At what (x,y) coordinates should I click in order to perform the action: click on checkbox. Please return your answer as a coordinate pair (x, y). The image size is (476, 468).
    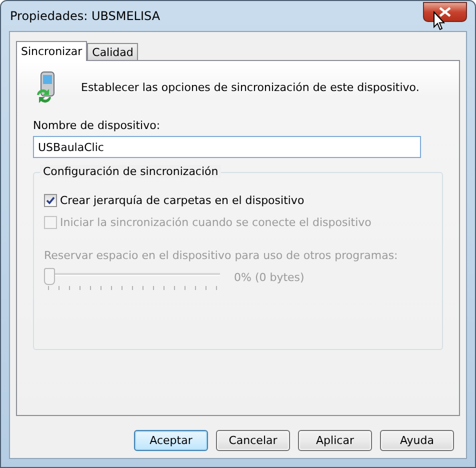
    Looking at the image, I should click on (50, 200).